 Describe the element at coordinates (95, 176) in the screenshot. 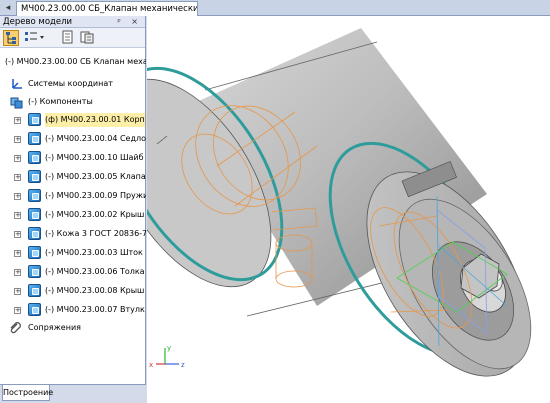

I see `tree-item-label: (-) МЧ00.23.00.05 Клапа` at that location.